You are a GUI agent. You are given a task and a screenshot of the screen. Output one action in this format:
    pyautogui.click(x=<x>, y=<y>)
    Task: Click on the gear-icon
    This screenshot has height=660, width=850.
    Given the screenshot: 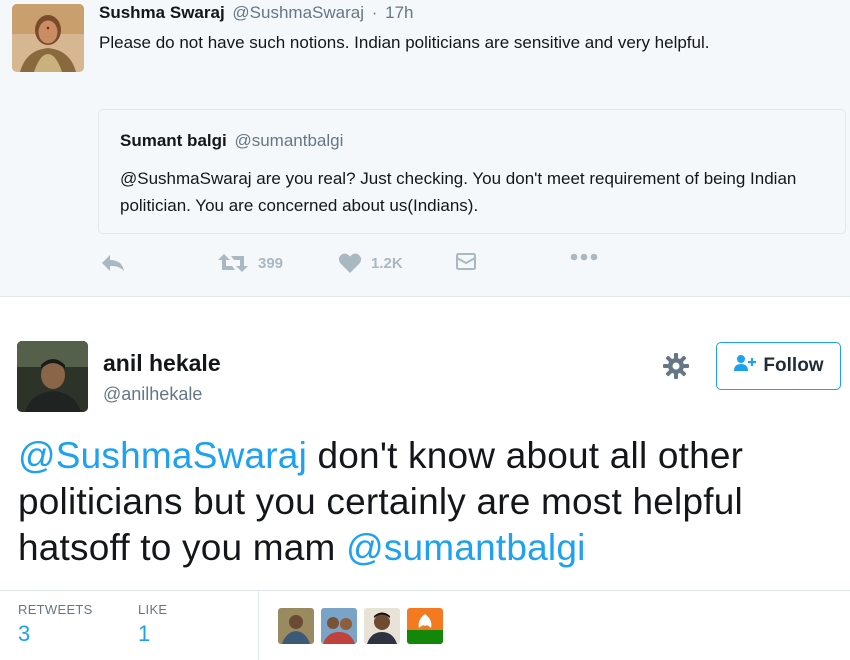 What is the action you would take?
    pyautogui.click(x=676, y=366)
    